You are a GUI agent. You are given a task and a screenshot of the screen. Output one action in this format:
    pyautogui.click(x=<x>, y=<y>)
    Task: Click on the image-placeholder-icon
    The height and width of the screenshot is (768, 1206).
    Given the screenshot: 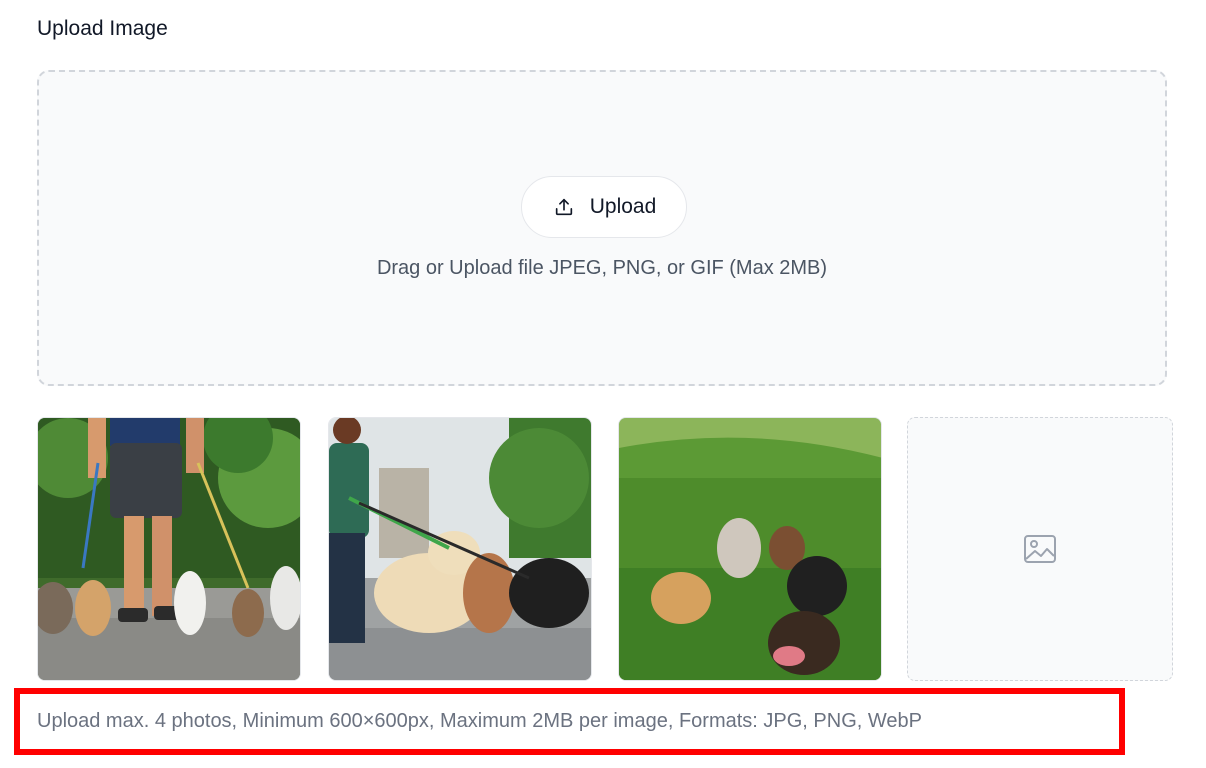 What is the action you would take?
    pyautogui.click(x=1040, y=549)
    